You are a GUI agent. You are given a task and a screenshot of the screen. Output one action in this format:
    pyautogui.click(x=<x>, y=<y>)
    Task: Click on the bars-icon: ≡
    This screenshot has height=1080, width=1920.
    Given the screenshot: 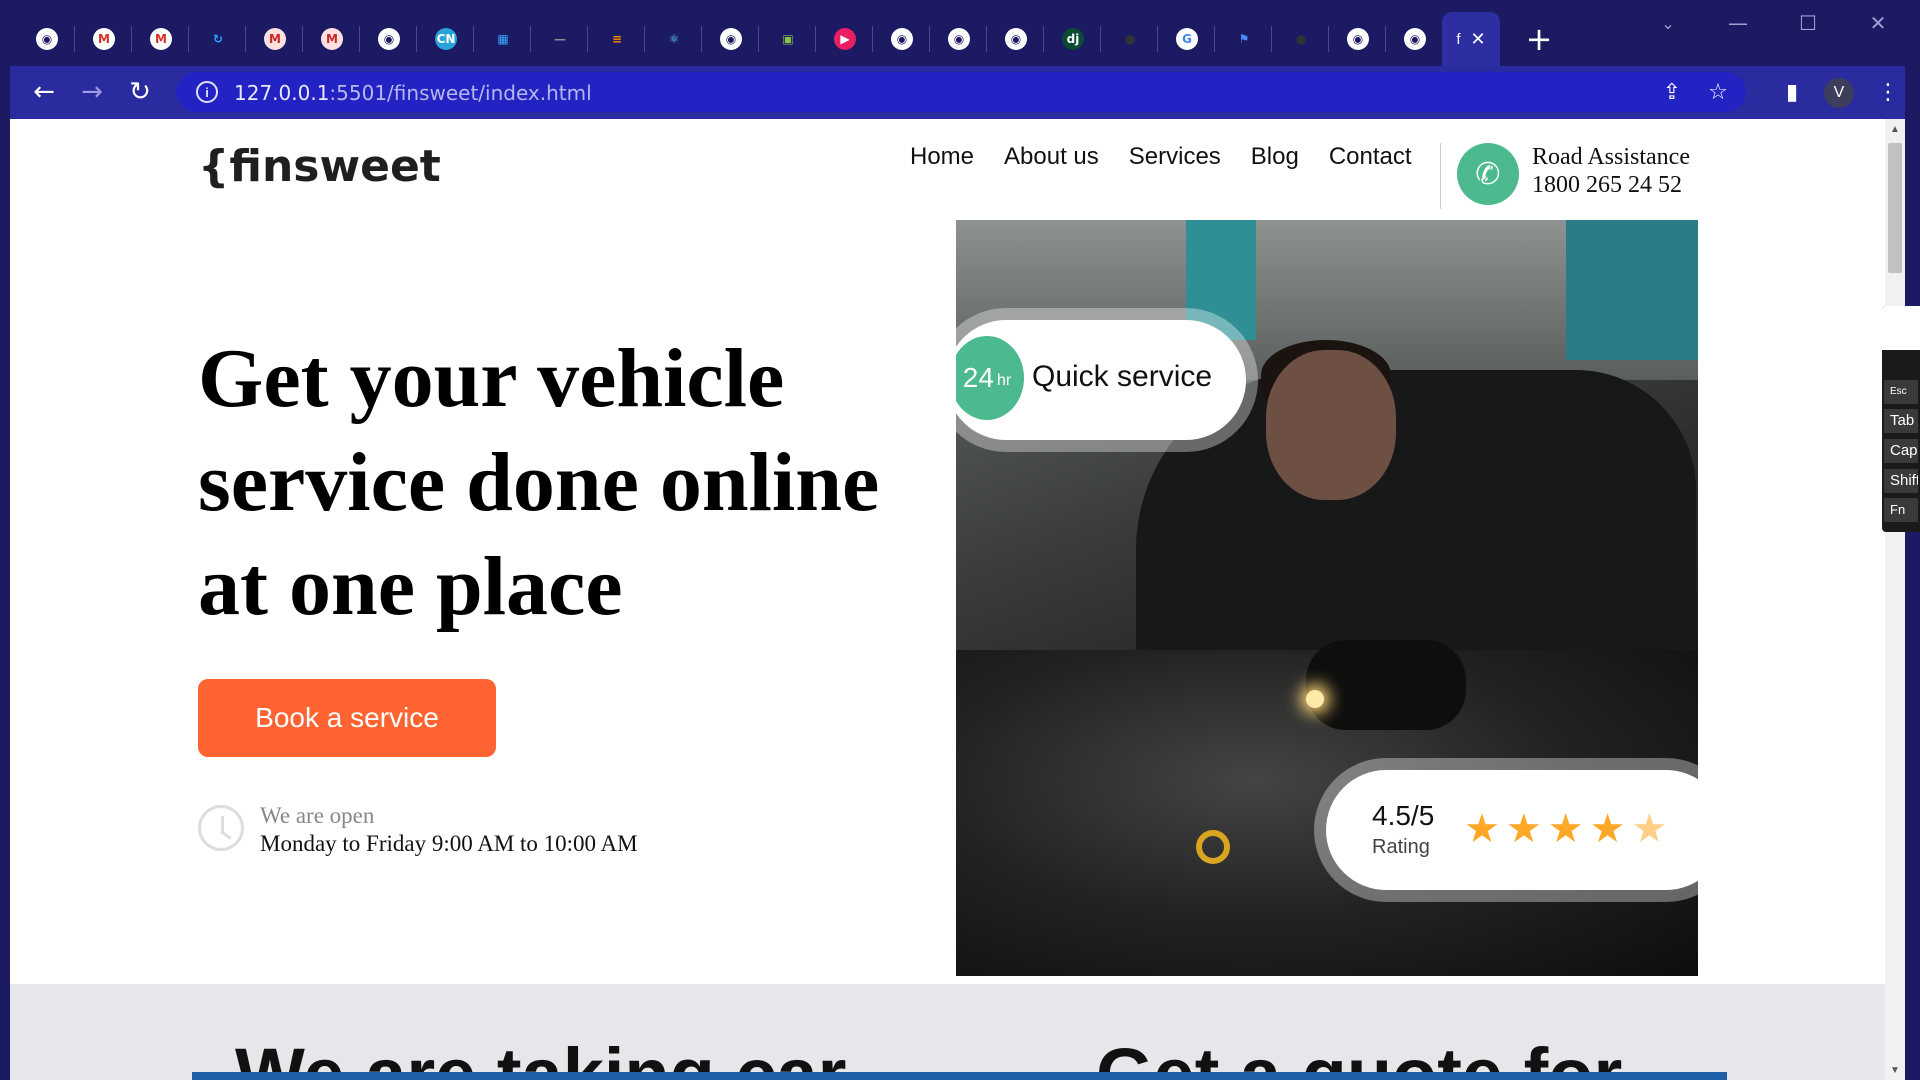 What is the action you would take?
    pyautogui.click(x=617, y=39)
    